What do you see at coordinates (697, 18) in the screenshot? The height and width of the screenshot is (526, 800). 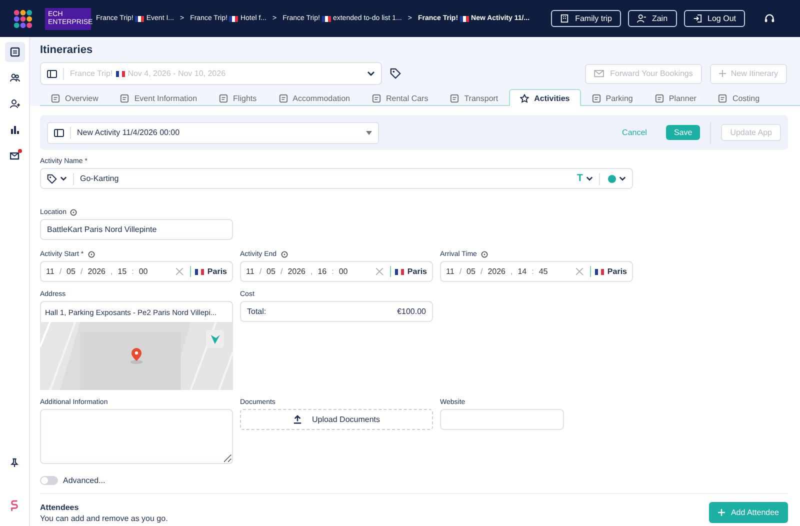 I see `login-icon` at bounding box center [697, 18].